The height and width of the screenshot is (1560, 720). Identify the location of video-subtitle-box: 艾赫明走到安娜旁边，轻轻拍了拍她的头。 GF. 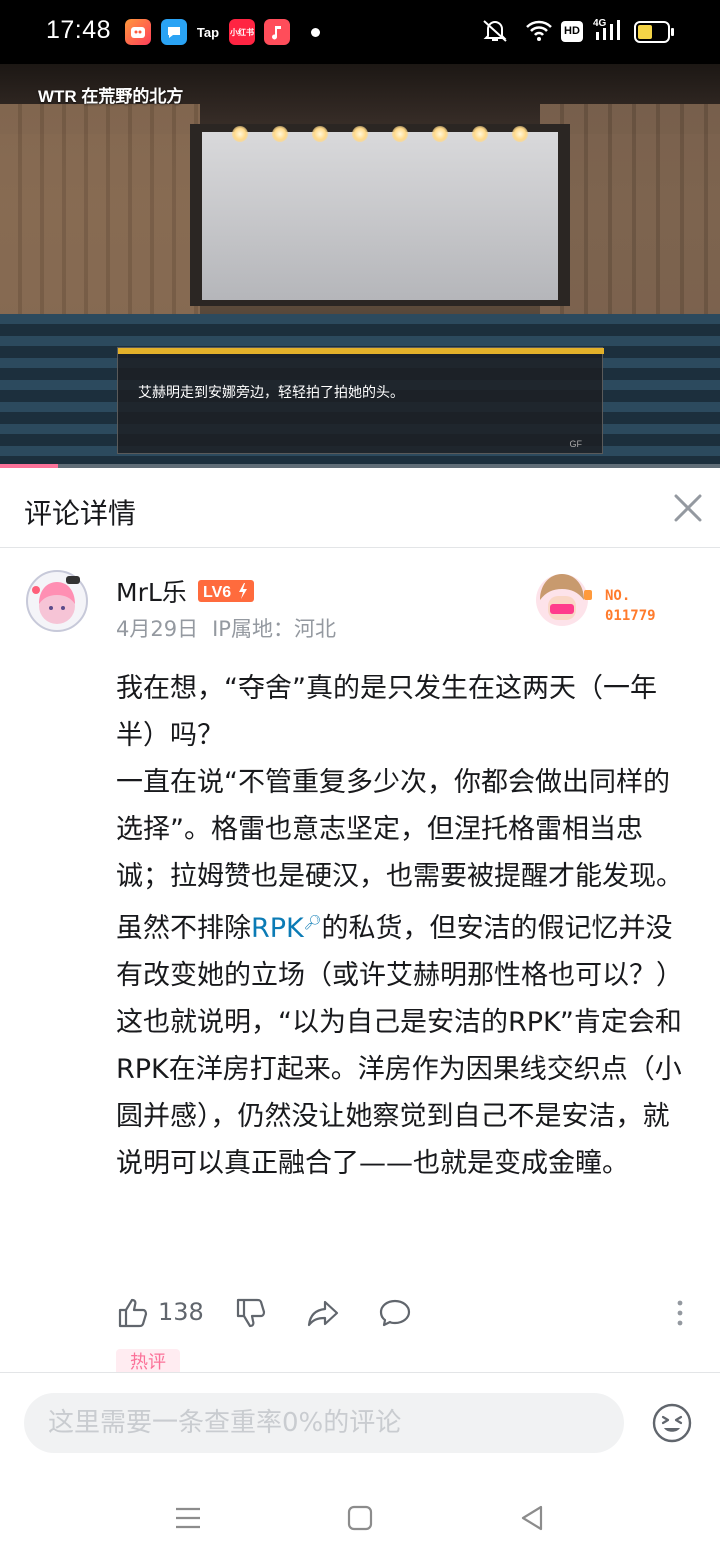
(360, 400).